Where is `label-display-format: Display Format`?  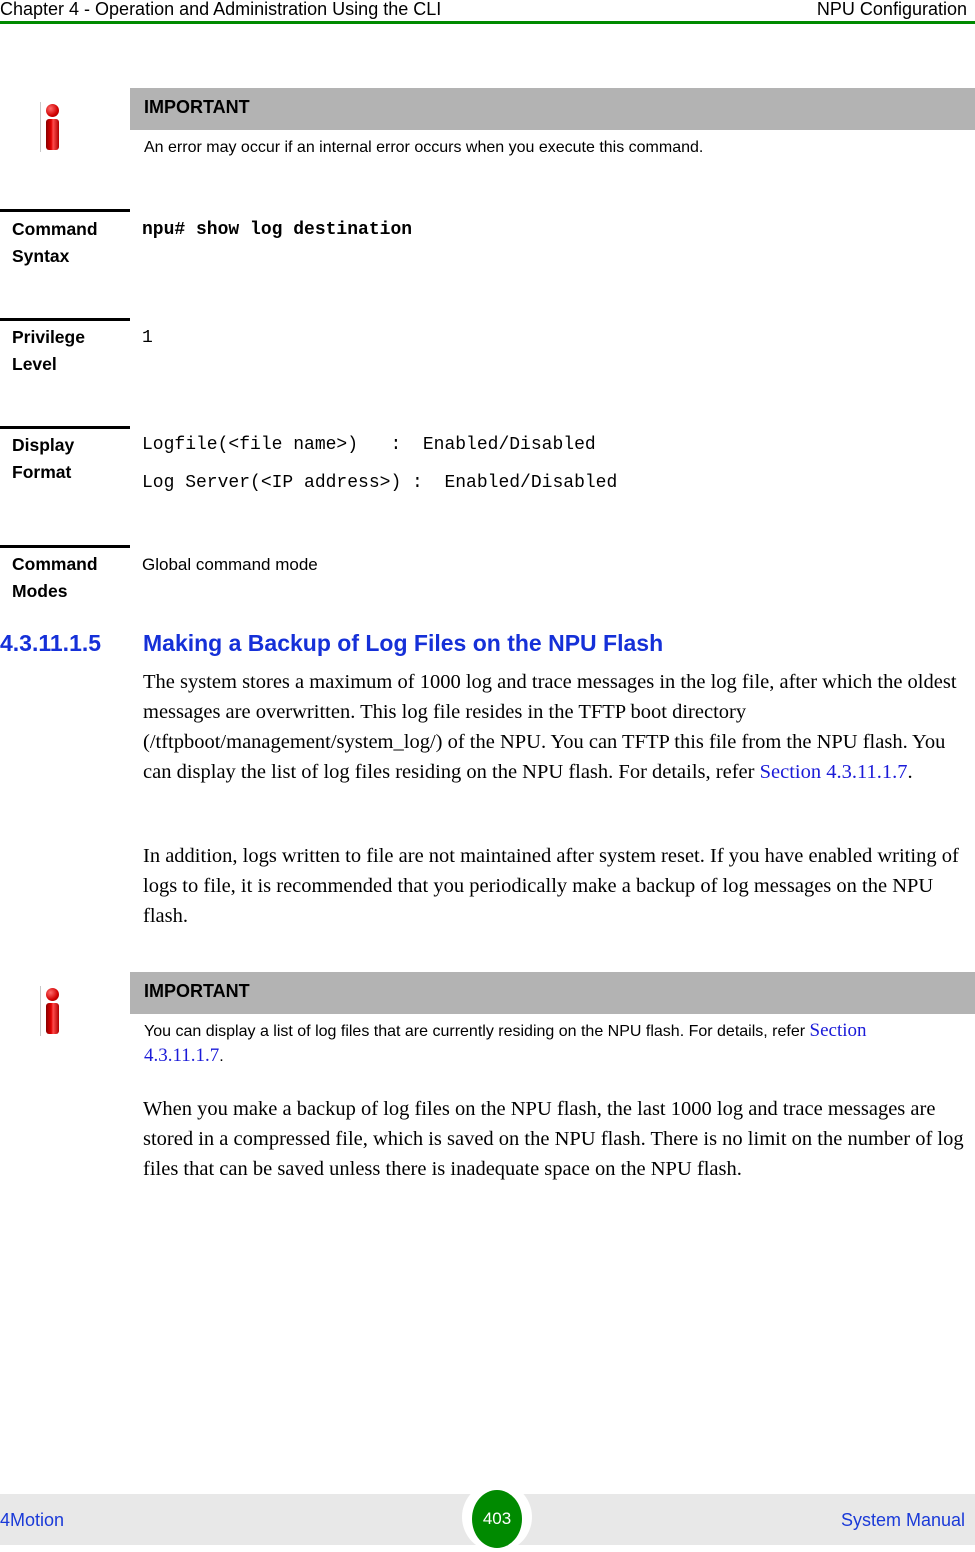 label-display-format: Display Format is located at coordinates (43, 458).